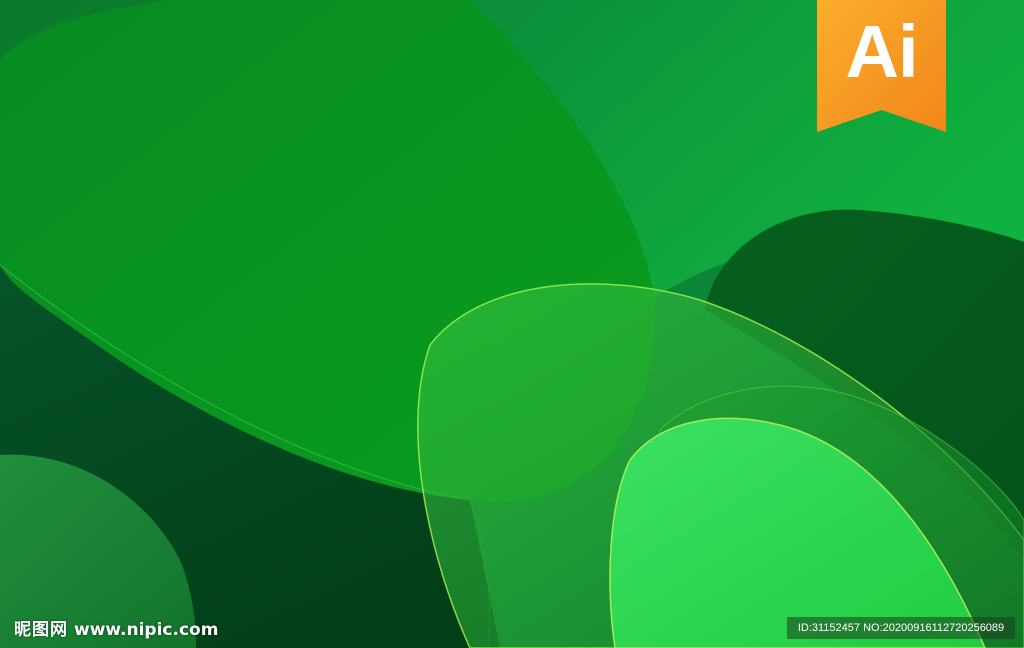  I want to click on ai-badge: Ai, so click(881, 66).